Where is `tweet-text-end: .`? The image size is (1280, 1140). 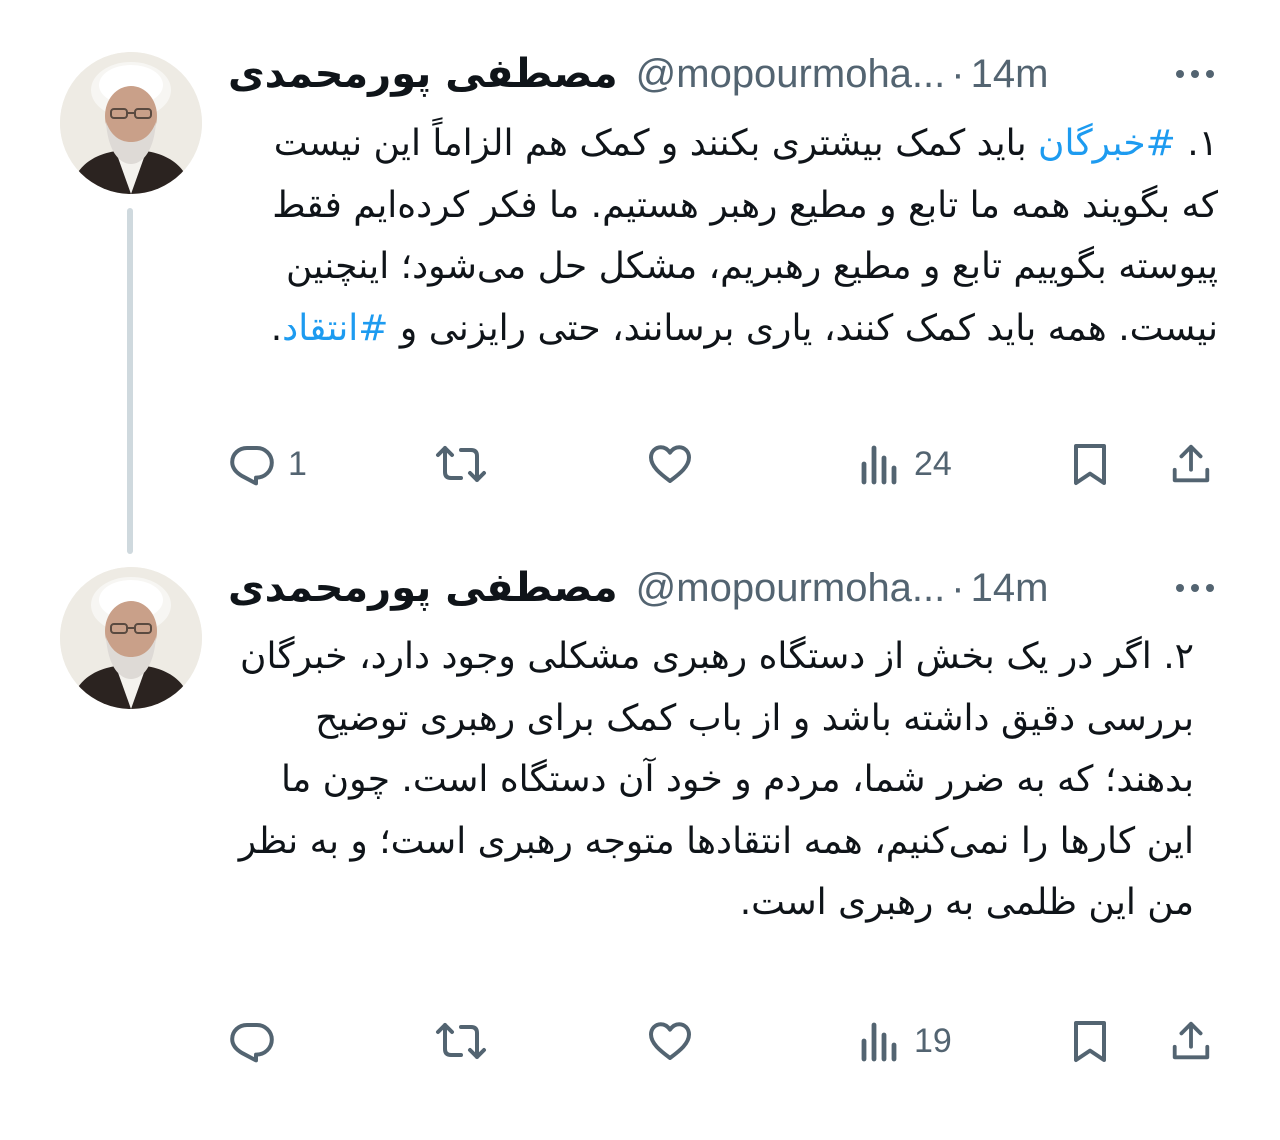
tweet-text-end: . is located at coordinates (276, 328).